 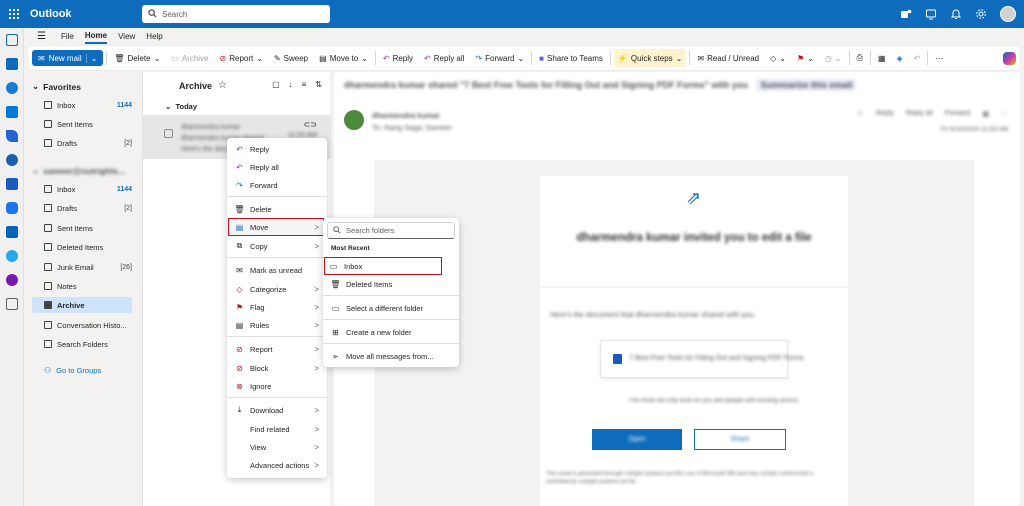 I want to click on reply-button: ↶ Reply, so click(x=398, y=58).